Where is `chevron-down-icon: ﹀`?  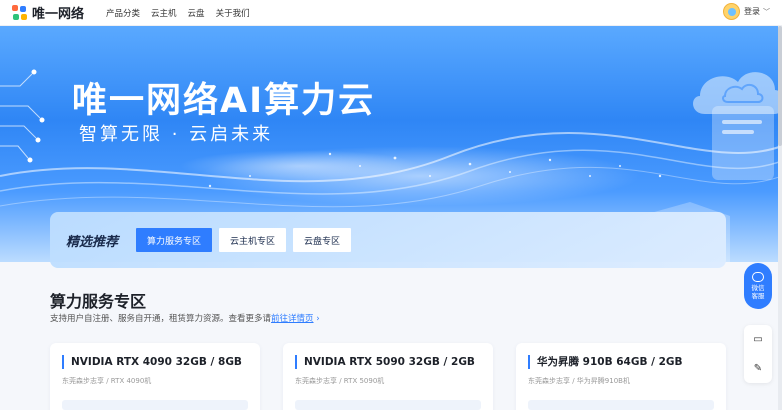
chevron-down-icon: ﹀ is located at coordinates (766, 11).